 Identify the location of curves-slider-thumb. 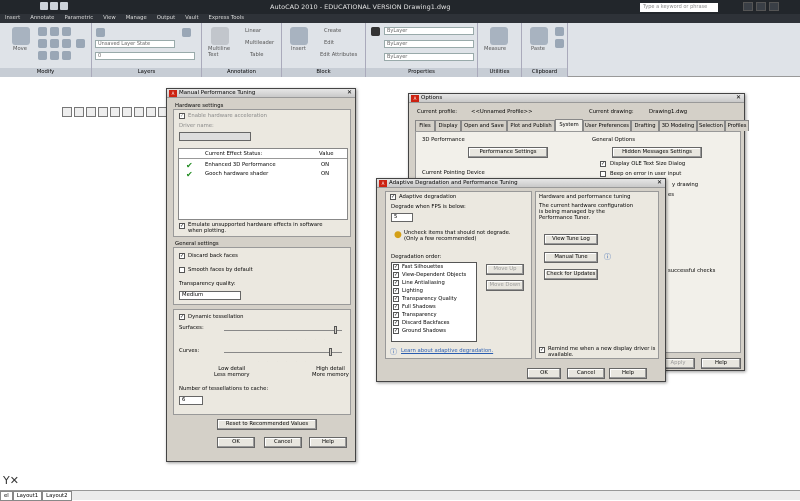
(330, 352).